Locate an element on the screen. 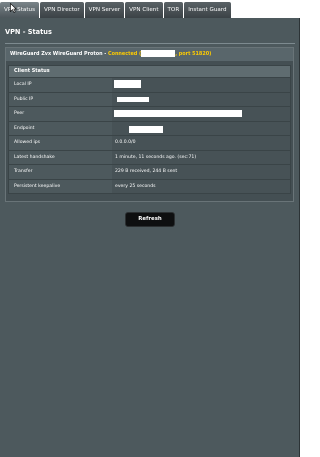 This screenshot has width=320, height=457. redacted-local-ip is located at coordinates (127, 84).